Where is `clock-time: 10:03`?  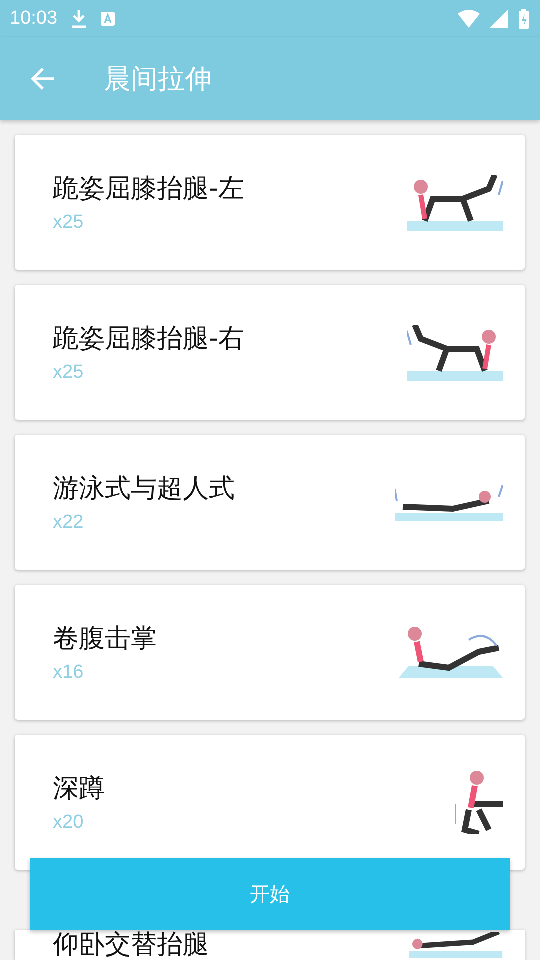
clock-time: 10:03 is located at coordinates (34, 19).